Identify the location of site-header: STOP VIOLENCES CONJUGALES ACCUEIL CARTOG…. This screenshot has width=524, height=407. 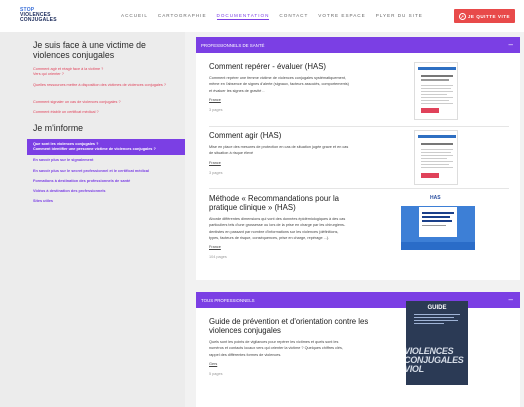
(262, 16).